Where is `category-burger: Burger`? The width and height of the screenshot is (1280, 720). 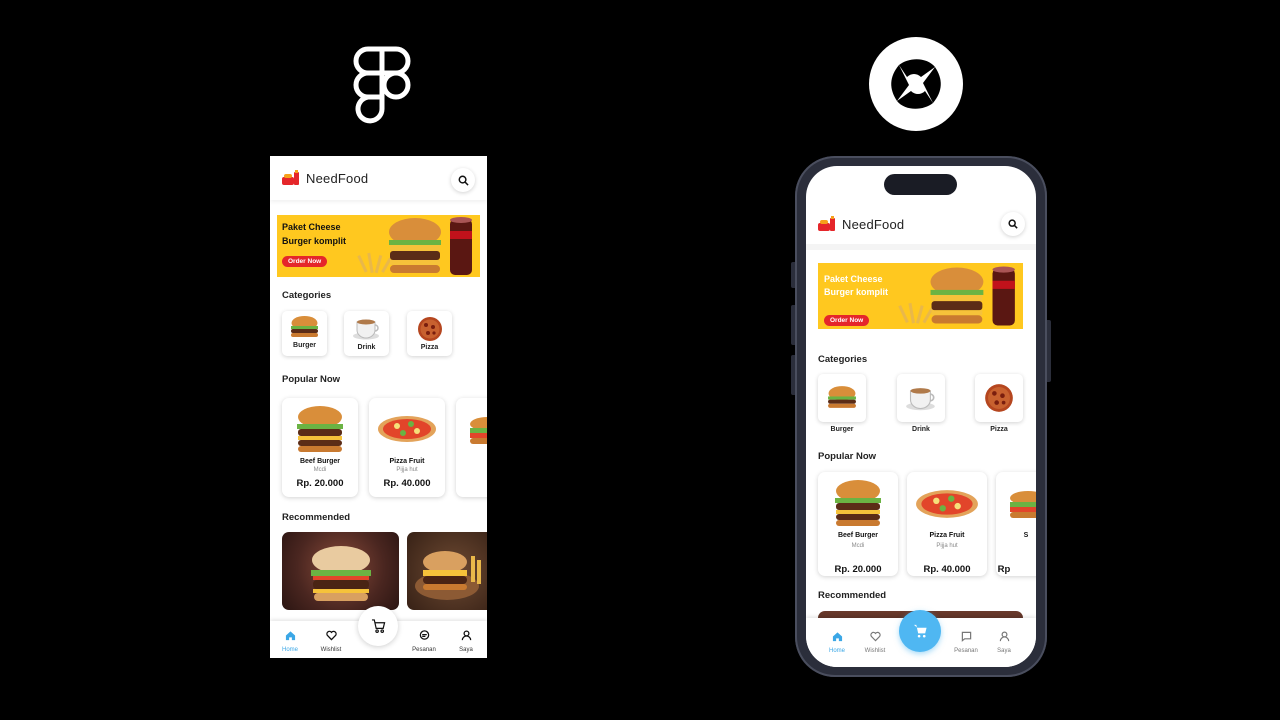 category-burger: Burger is located at coordinates (304, 333).